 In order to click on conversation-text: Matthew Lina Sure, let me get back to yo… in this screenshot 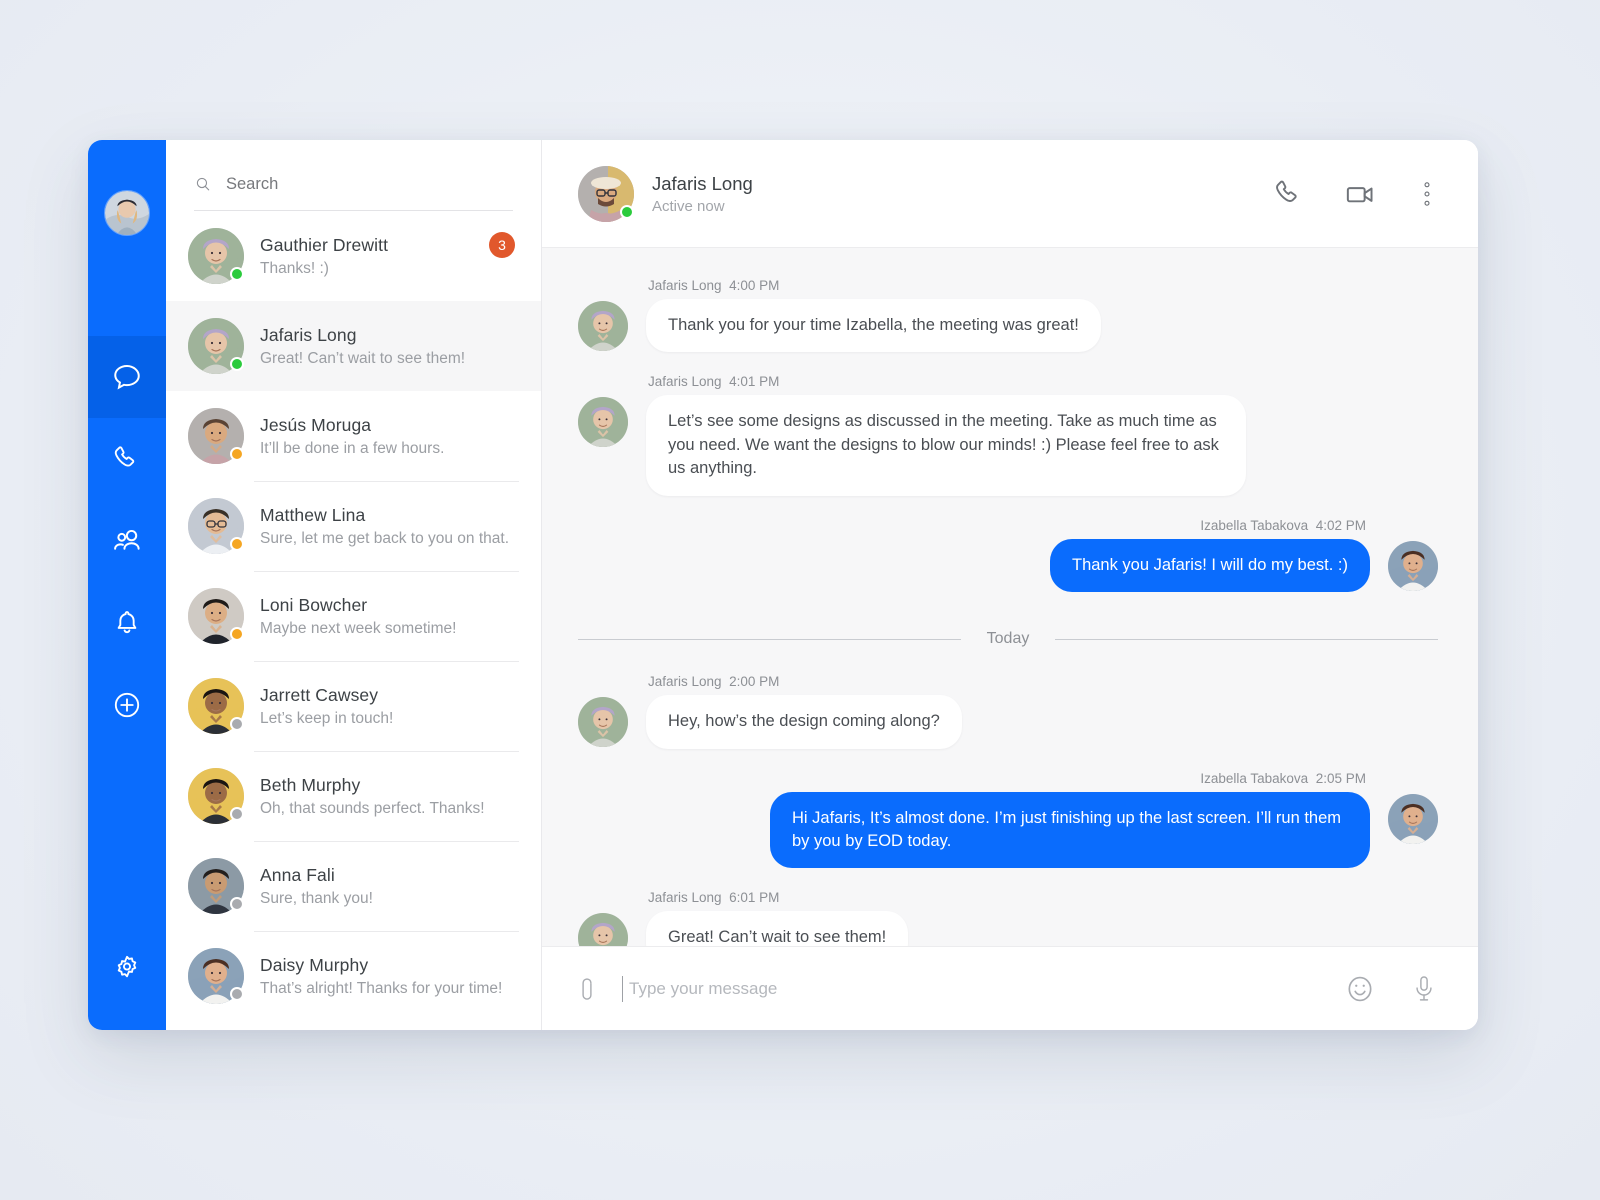, I will do `click(387, 526)`.